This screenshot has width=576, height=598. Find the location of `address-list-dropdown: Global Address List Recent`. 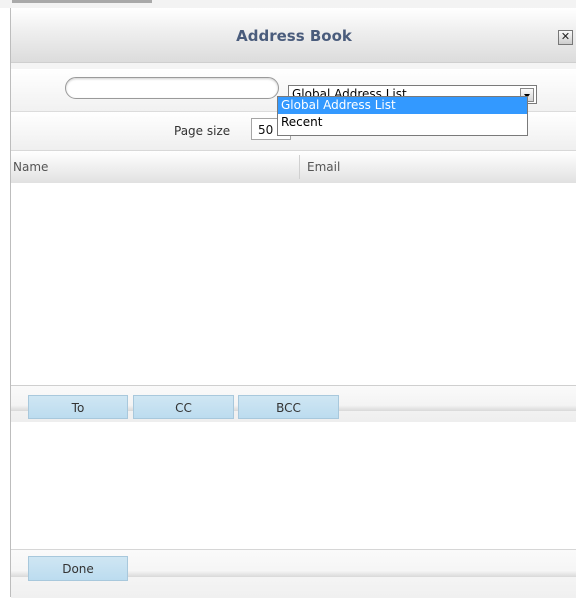

address-list-dropdown: Global Address List Recent is located at coordinates (402, 116).